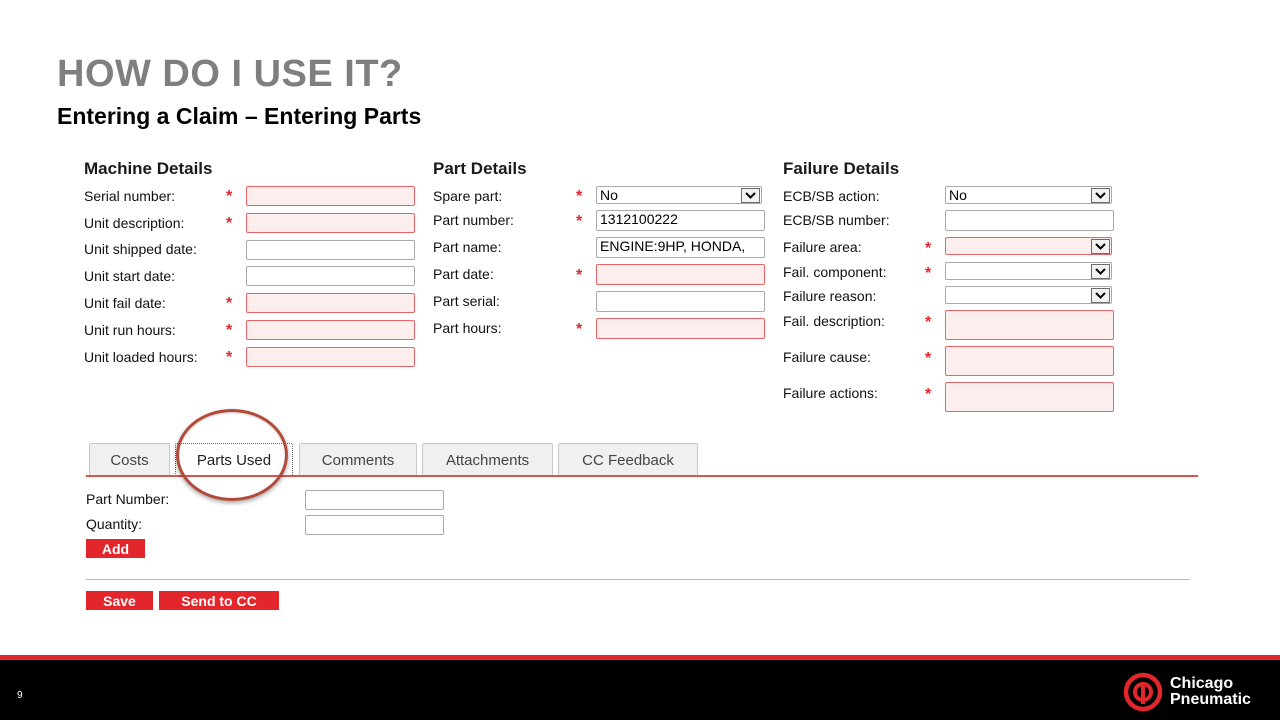  Describe the element at coordinates (1029, 220) in the screenshot. I see `ecb-sb-number-input` at that location.